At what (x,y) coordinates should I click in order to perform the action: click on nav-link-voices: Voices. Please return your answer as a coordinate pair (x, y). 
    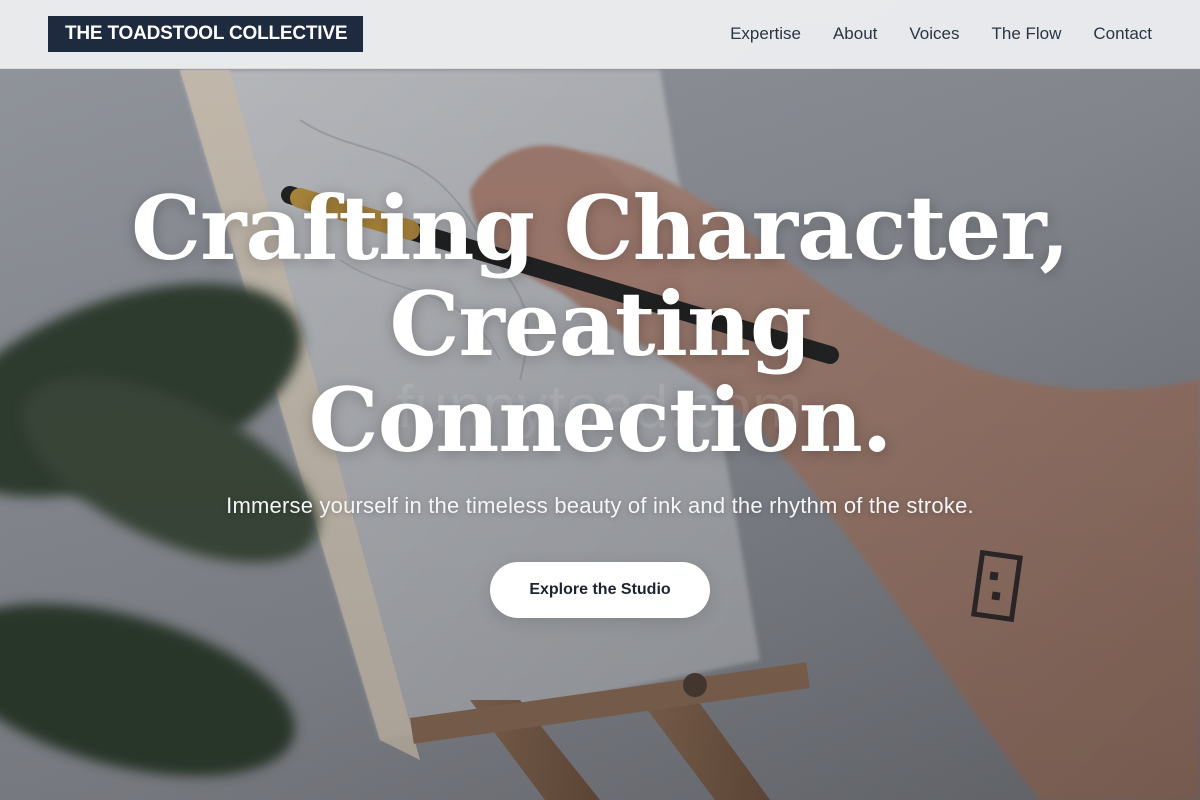
    Looking at the image, I should click on (934, 34).